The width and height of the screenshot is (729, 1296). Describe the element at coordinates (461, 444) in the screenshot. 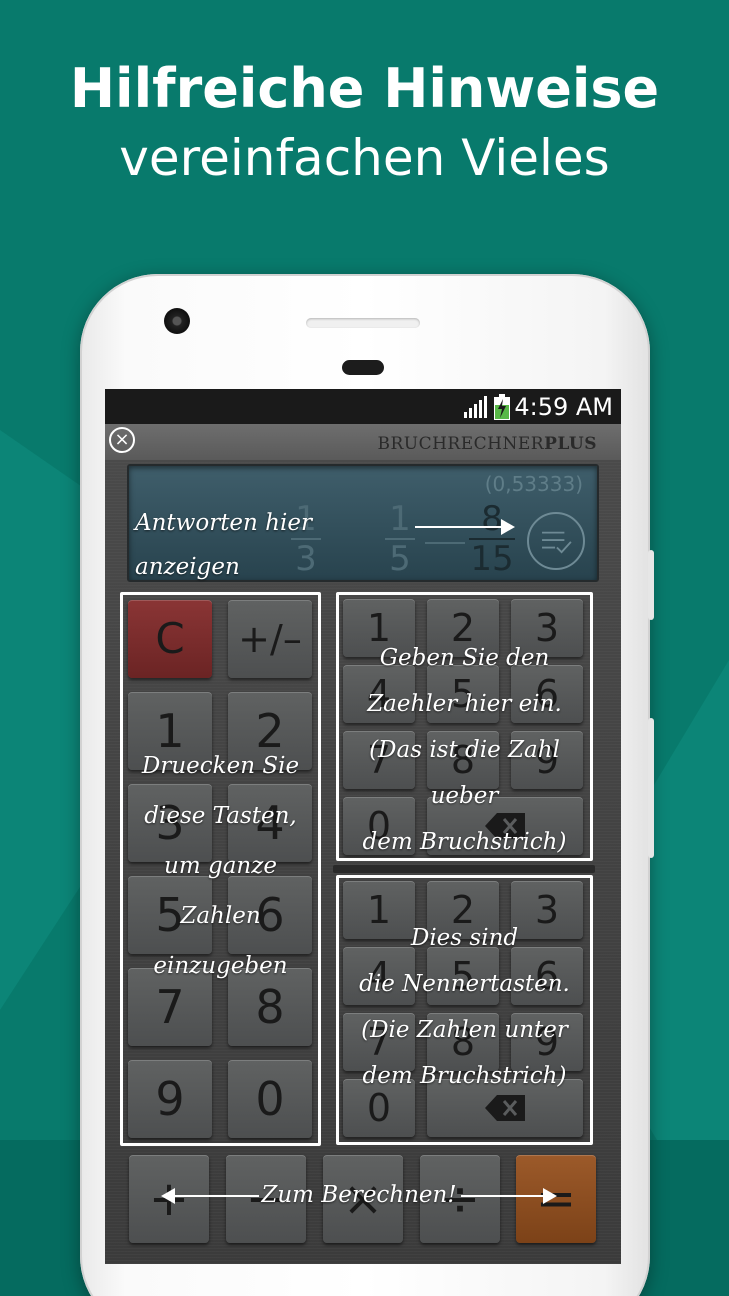

I see `app-brand-regular: BRUCHRECHNER` at that location.